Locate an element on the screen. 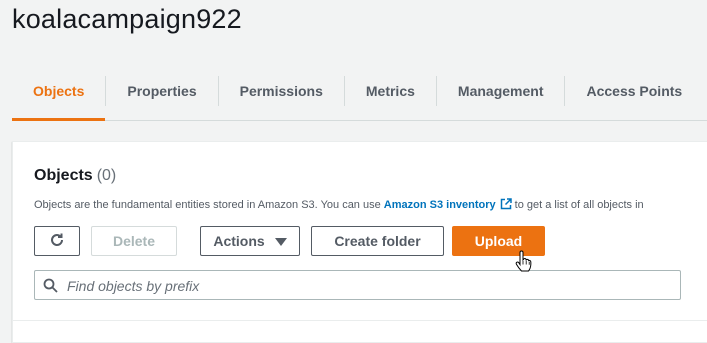 The image size is (707, 343). tab-management: Management is located at coordinates (501, 91).